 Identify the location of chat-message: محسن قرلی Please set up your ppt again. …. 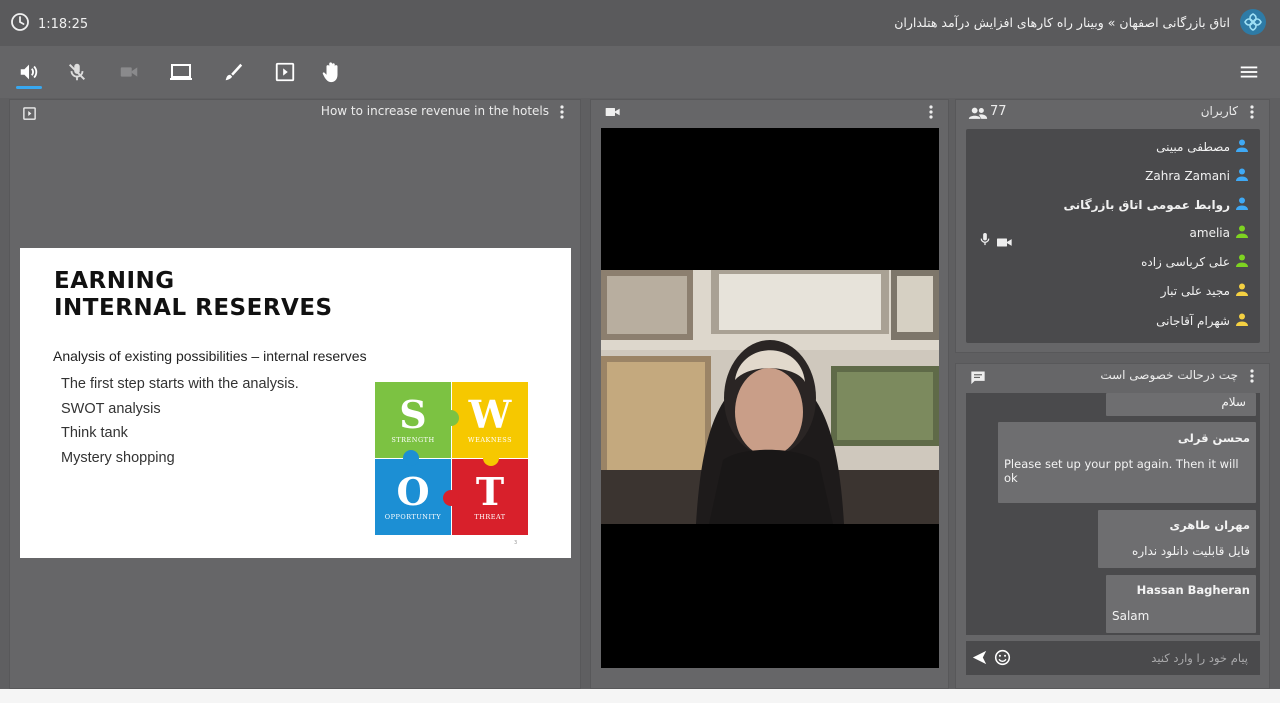
(1127, 462).